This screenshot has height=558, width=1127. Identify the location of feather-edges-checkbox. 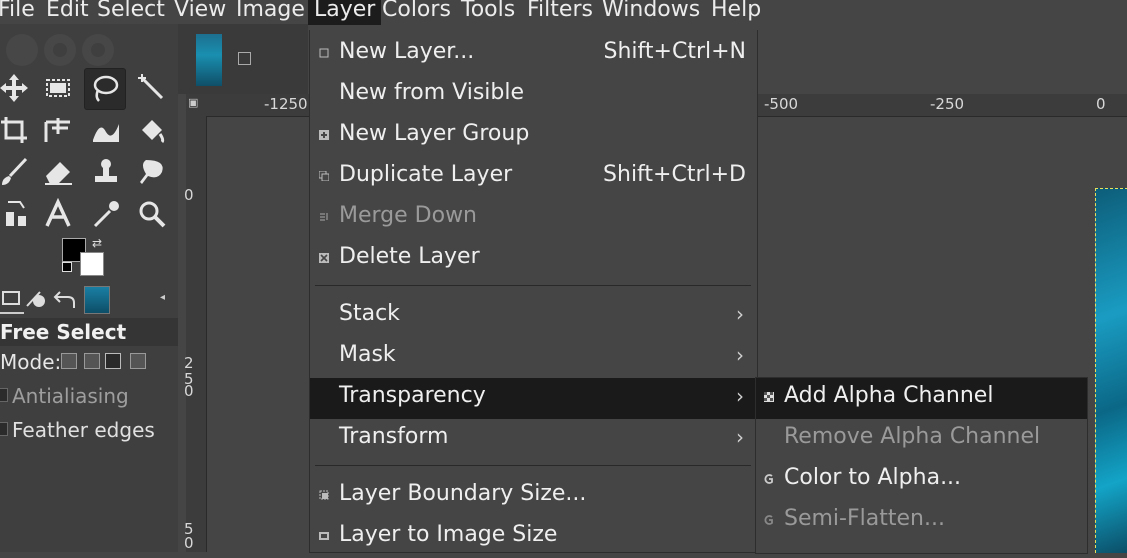
(4, 429).